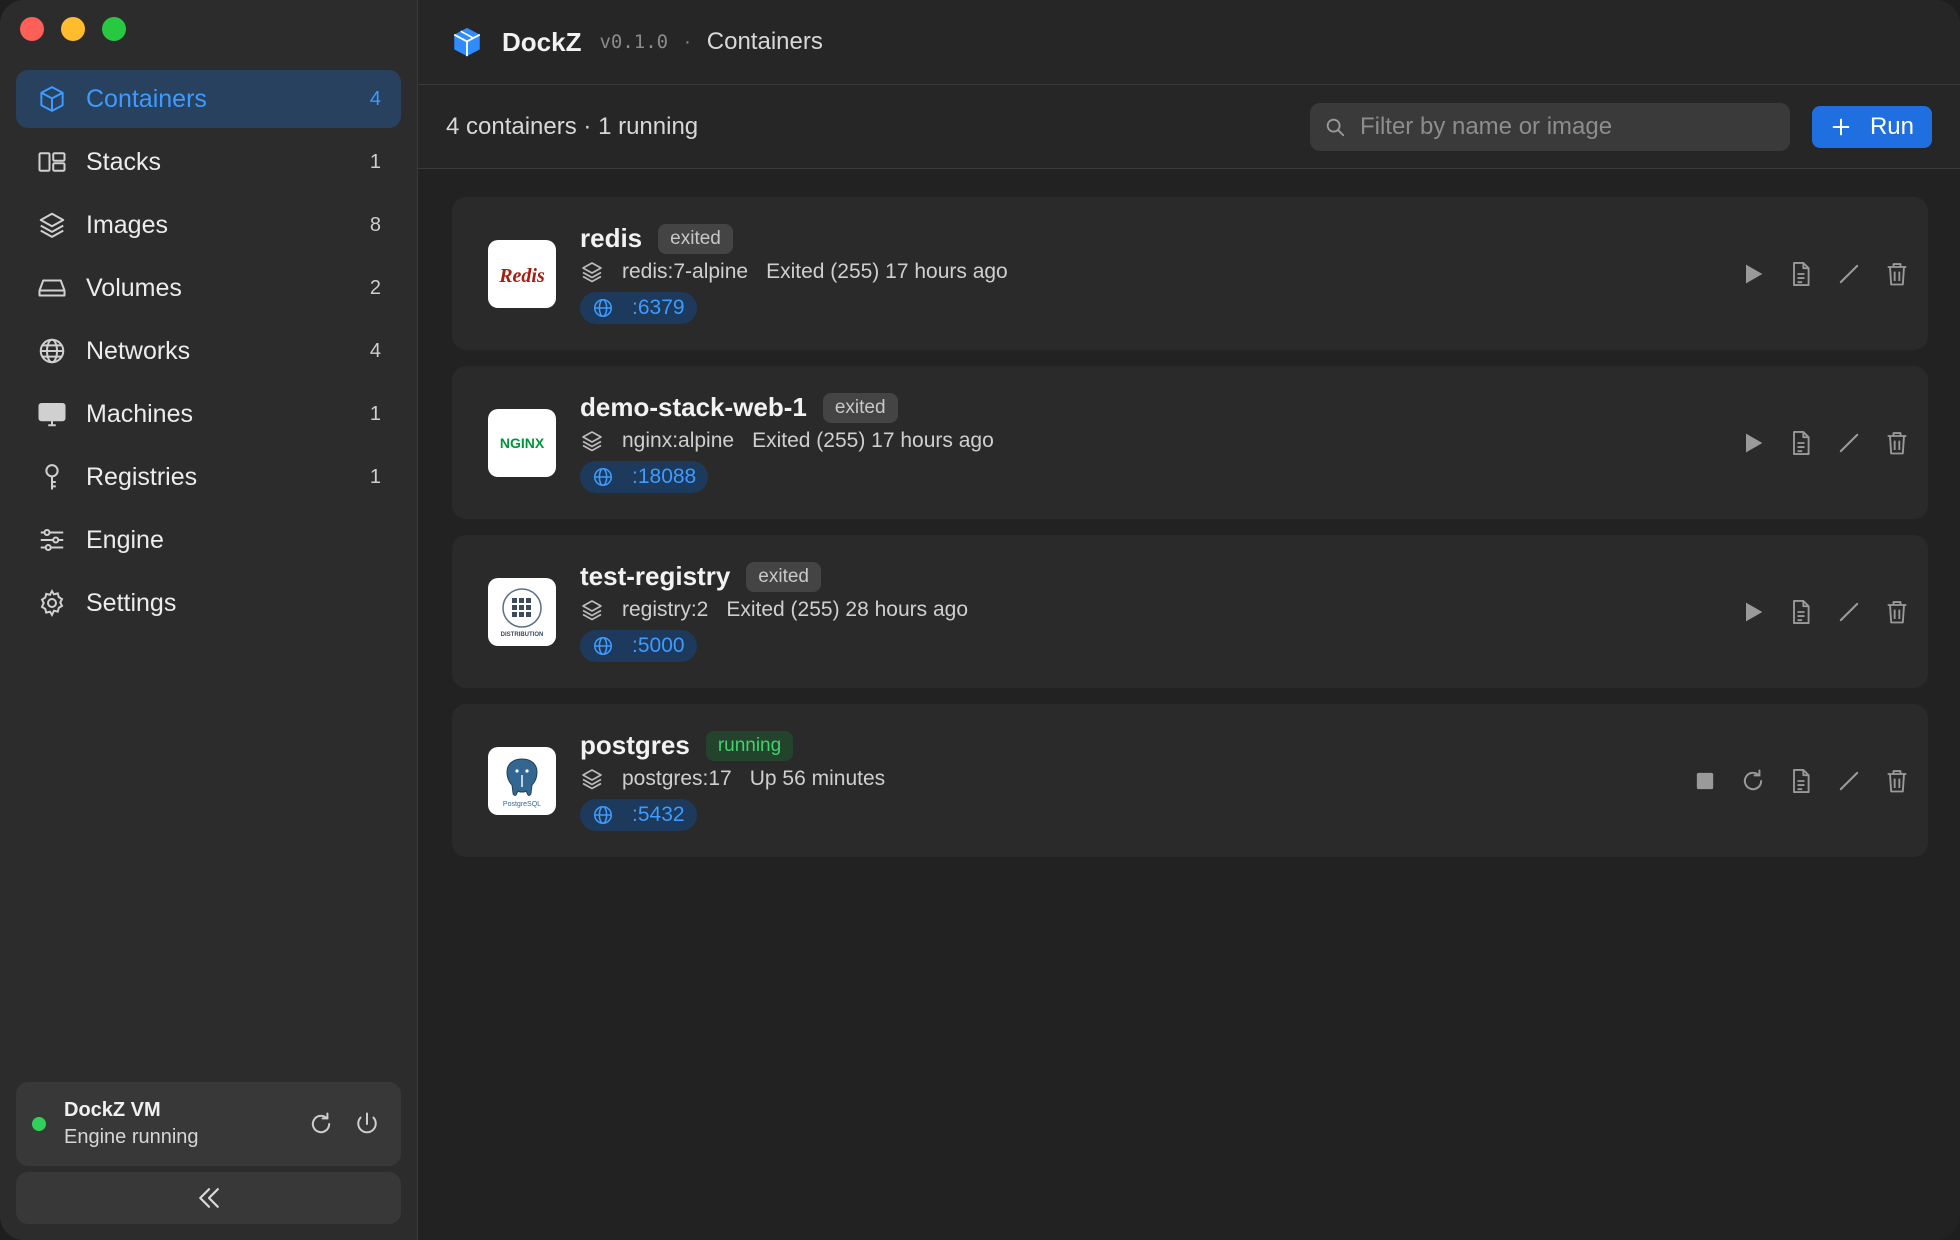  Describe the element at coordinates (664, 476) in the screenshot. I see `port-label: :18088` at that location.